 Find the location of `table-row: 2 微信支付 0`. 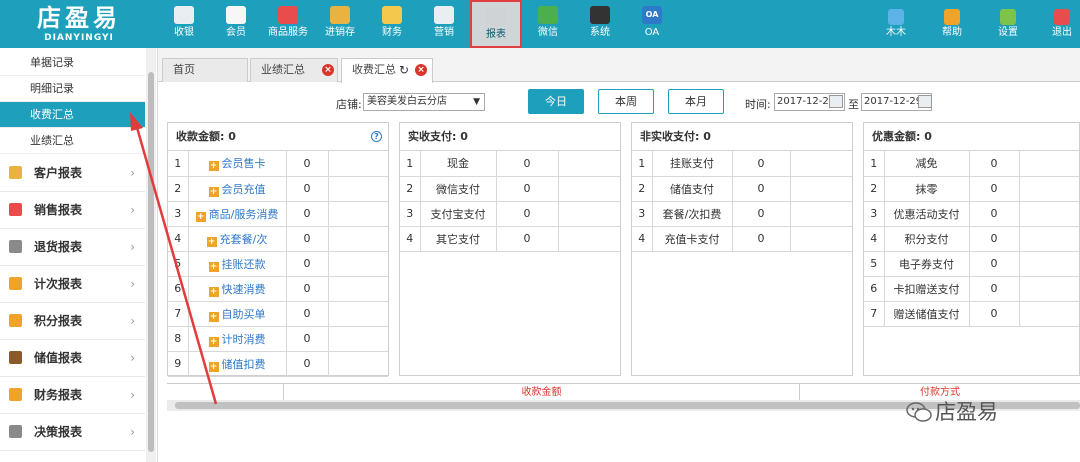

table-row: 2 微信支付 0 is located at coordinates (510, 189).